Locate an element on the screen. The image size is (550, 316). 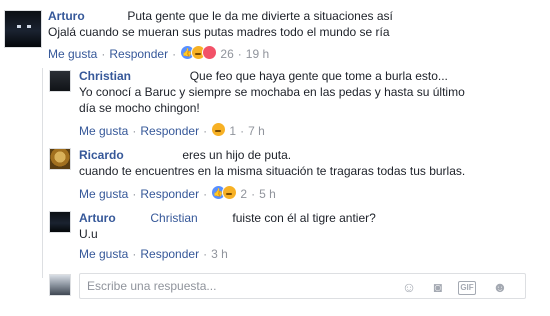
mention-link: Christian is located at coordinates (173, 218).